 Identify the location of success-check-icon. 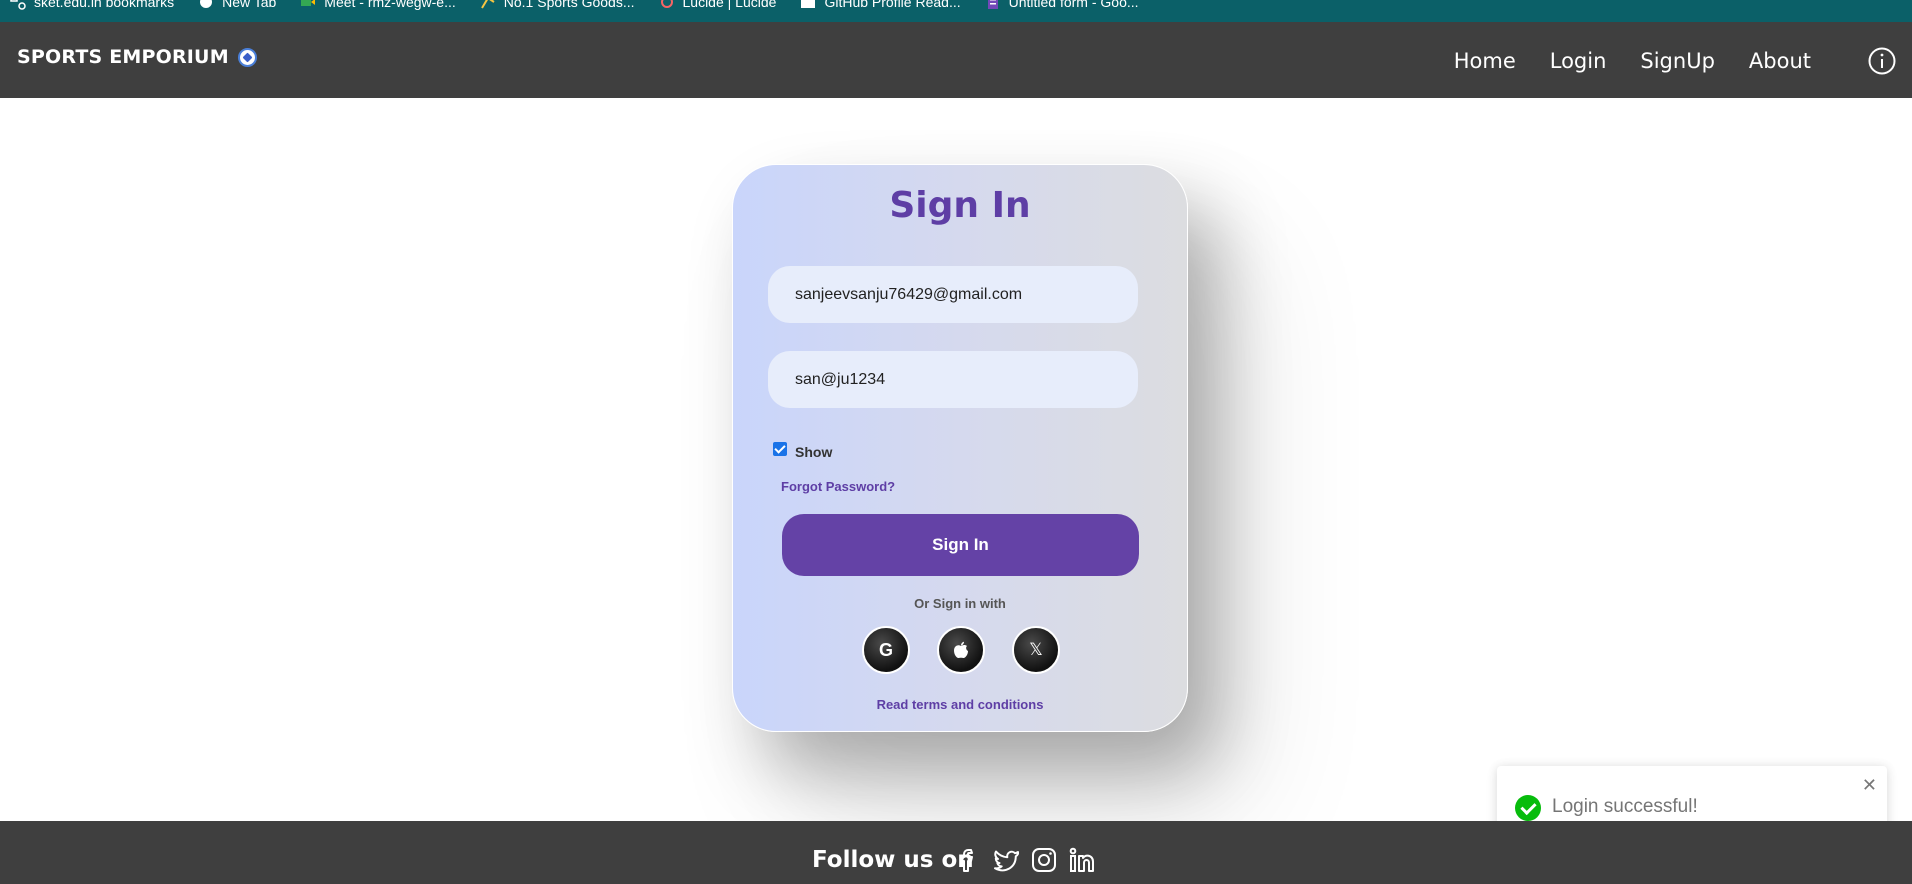
(1528, 808).